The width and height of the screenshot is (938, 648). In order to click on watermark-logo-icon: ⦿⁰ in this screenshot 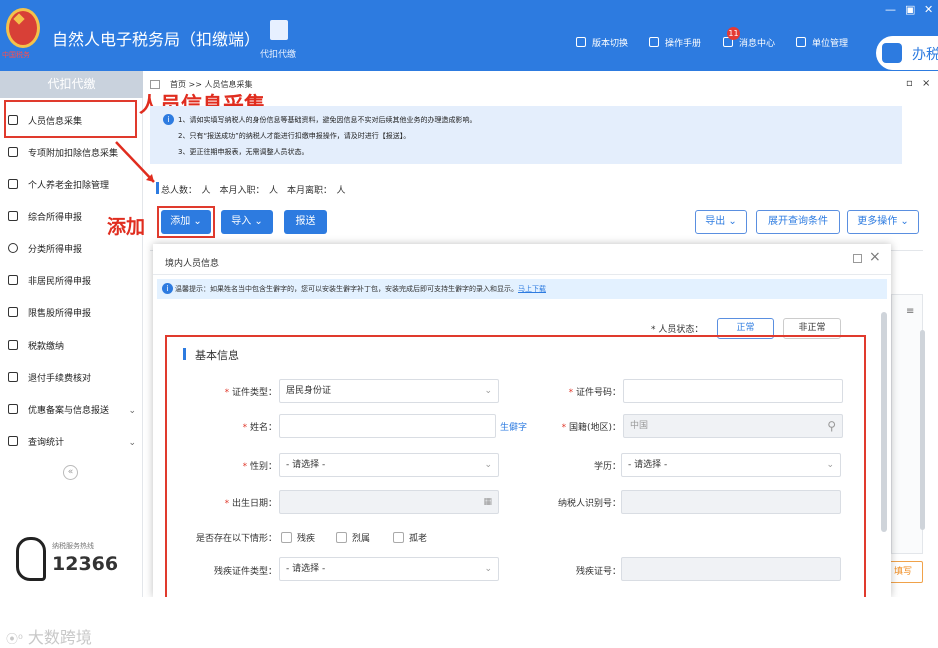, I will do `click(14, 639)`.